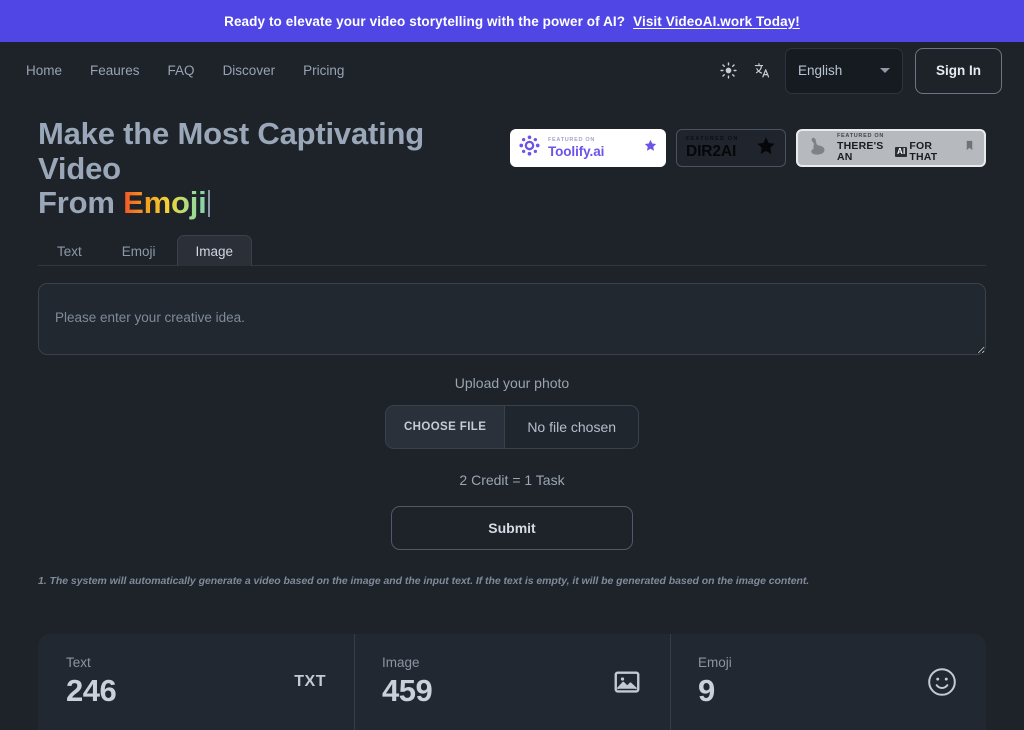 The image size is (1024, 730). I want to click on badge-taaft-text: FEATURED ON THERE'S AN AI FOR THAT, so click(896, 147).